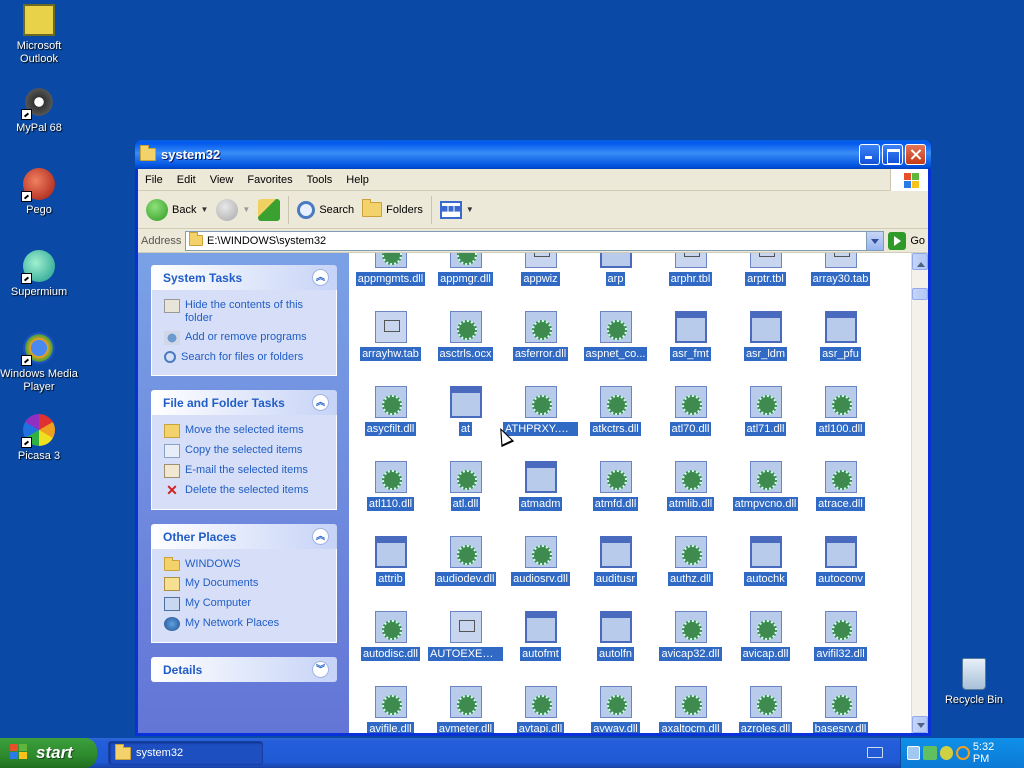 Image resolution: width=1024 pixels, height=768 pixels. What do you see at coordinates (39, 35) in the screenshot?
I see `desktop-icon-outlook: Microsoft Outlook` at bounding box center [39, 35].